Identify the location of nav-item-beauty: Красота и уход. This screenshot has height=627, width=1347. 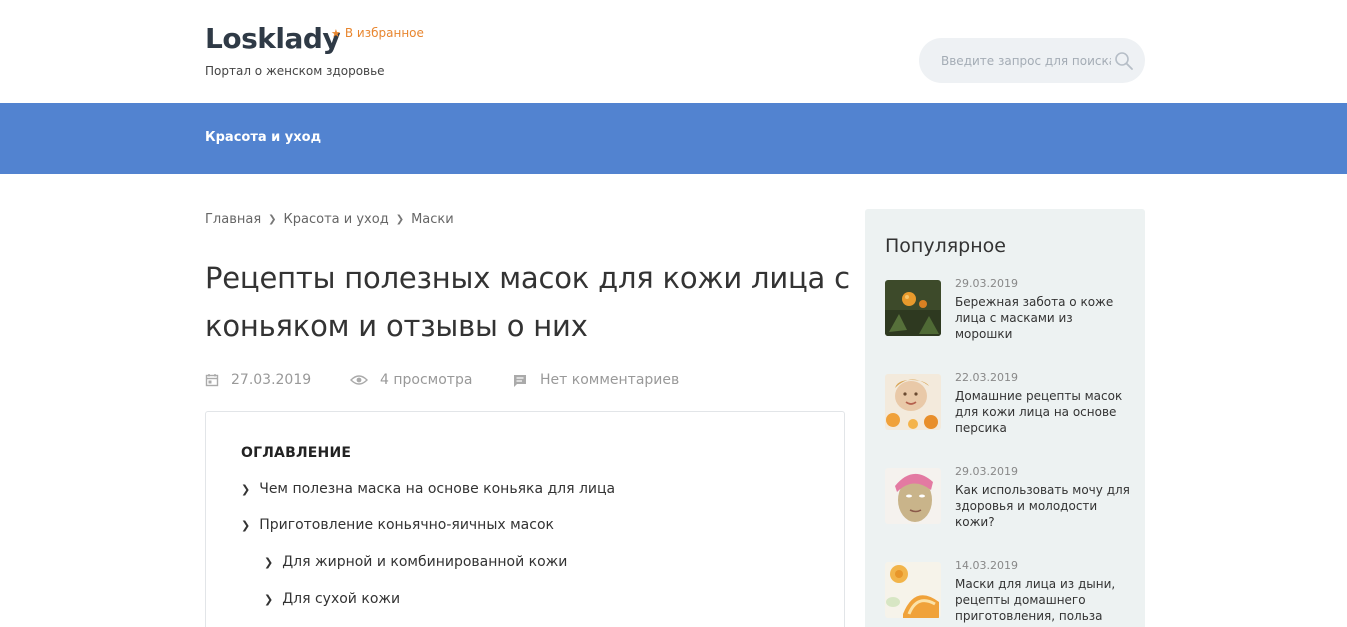
(263, 137).